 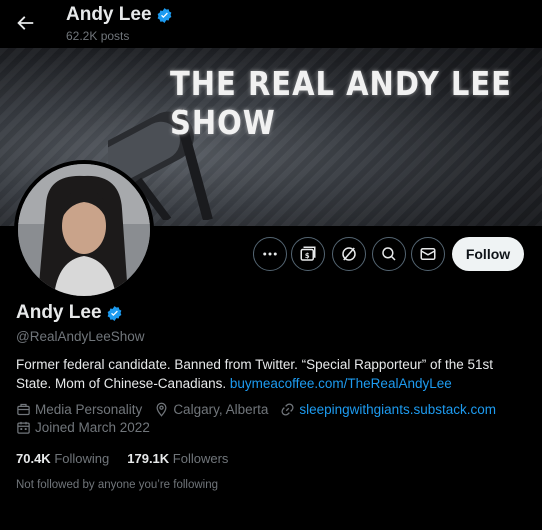 I want to click on link-icon, so click(x=287, y=409).